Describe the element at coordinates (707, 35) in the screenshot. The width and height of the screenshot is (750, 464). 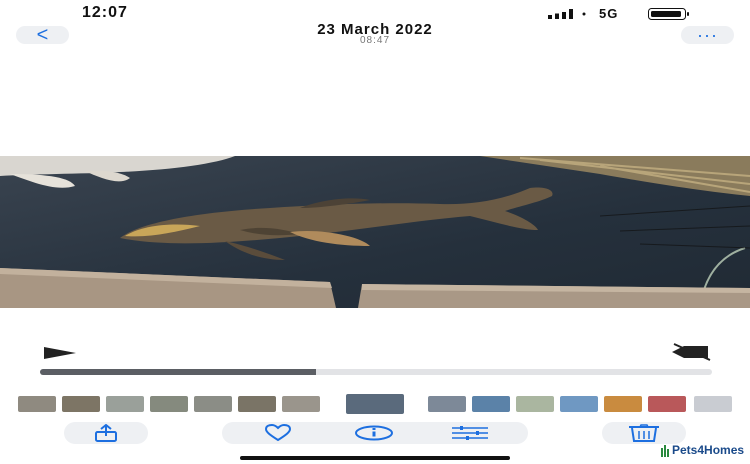
I see `more-options-button: ···` at that location.